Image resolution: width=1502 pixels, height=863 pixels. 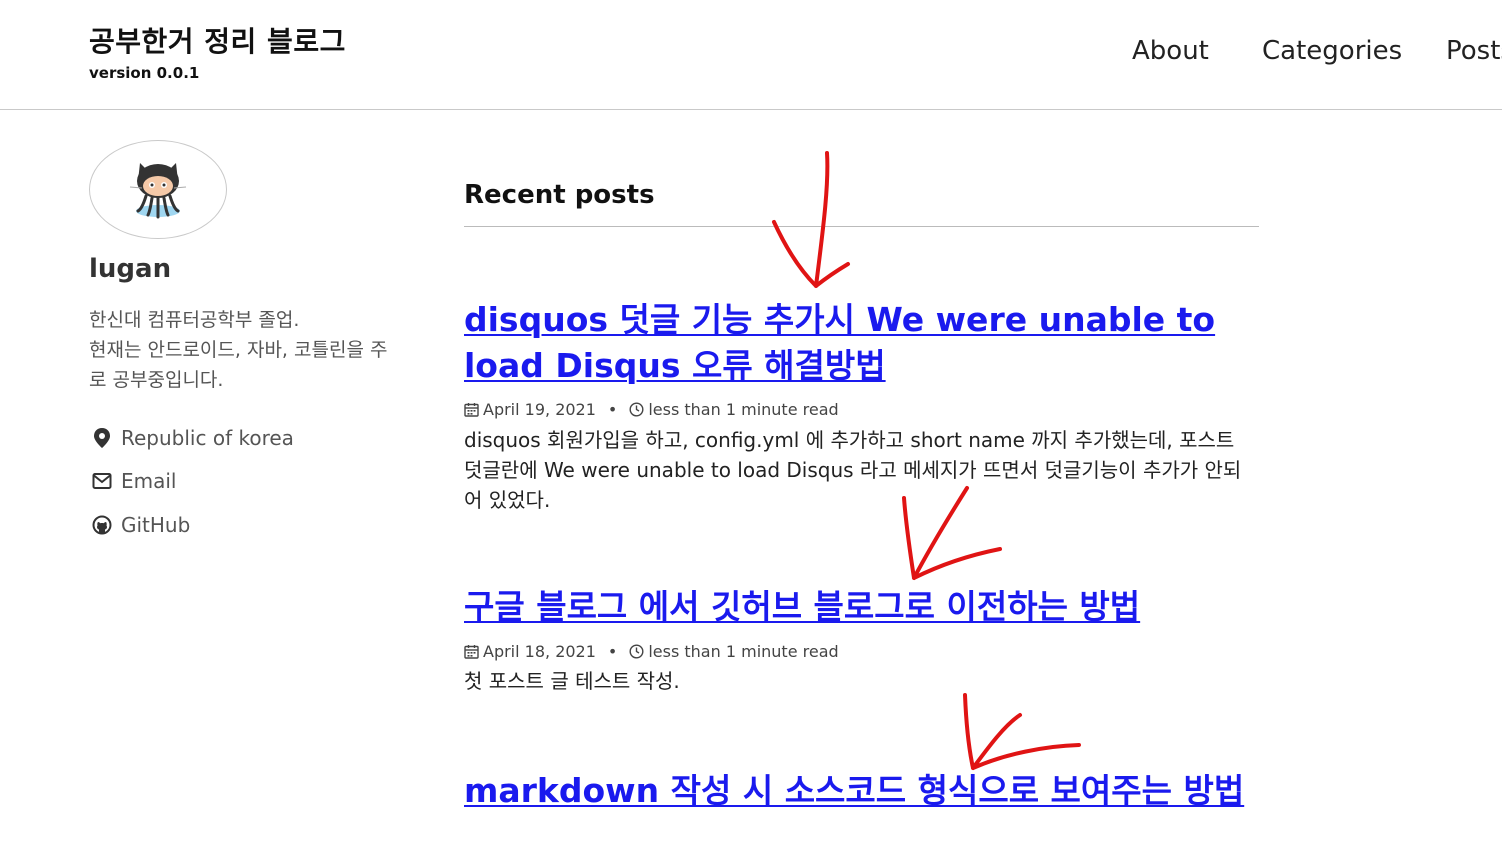 What do you see at coordinates (156, 525) in the screenshot?
I see `github-label: GitHub` at bounding box center [156, 525].